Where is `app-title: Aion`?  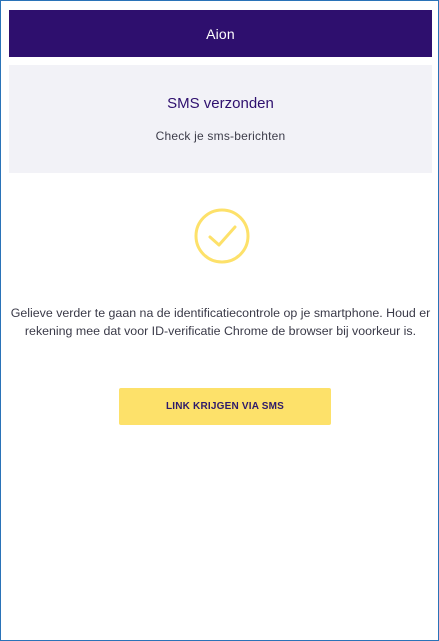 app-title: Aion is located at coordinates (220, 33).